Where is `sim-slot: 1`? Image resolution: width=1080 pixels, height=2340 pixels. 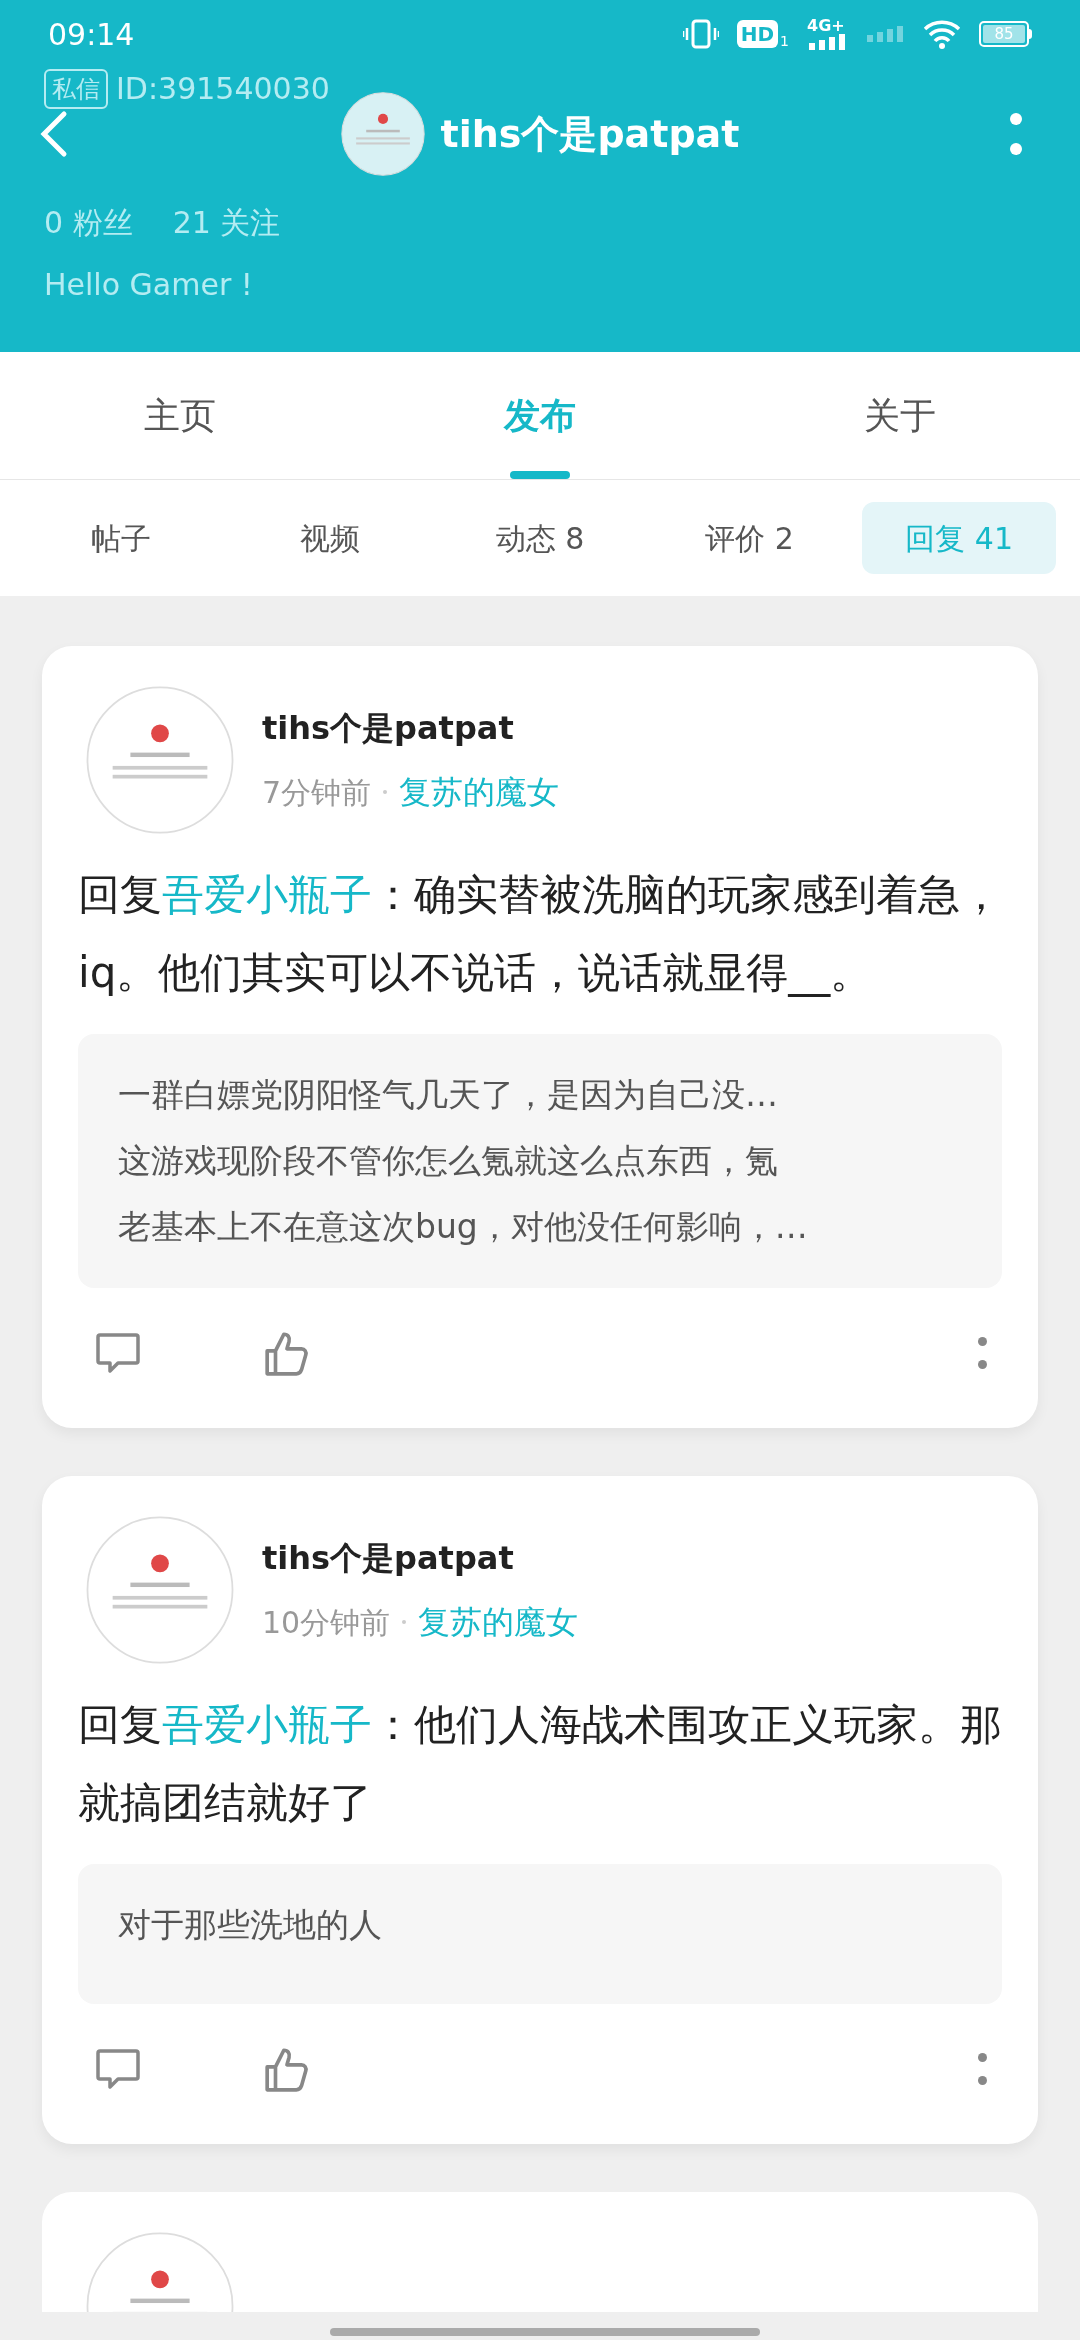
sim-slot: 1 is located at coordinates (784, 41).